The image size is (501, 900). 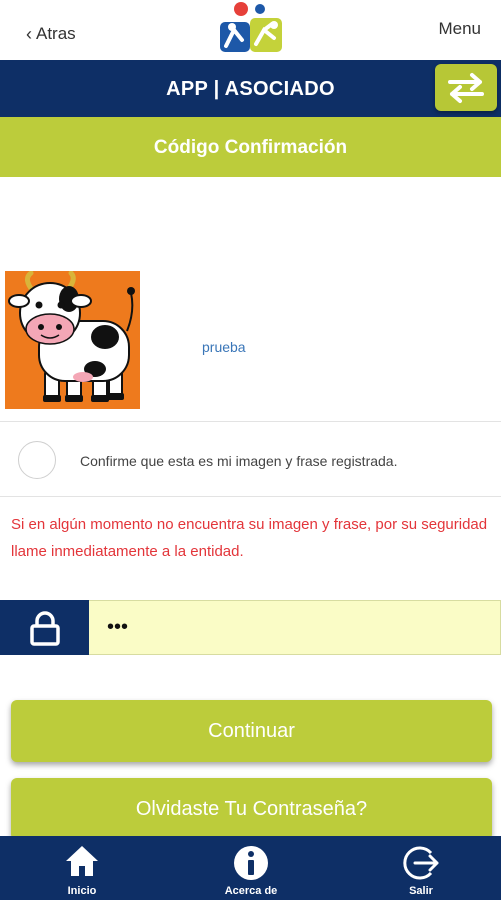 I want to click on lock-icon, so click(x=44, y=628).